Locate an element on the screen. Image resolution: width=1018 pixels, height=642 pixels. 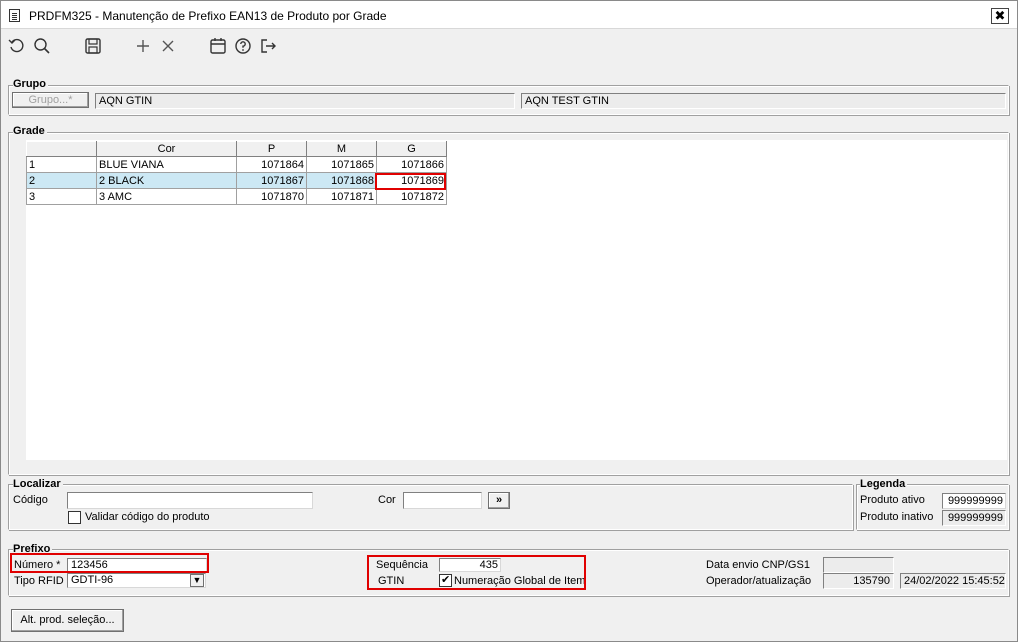
grupo-value-field: AQN GTIN is located at coordinates (305, 101).